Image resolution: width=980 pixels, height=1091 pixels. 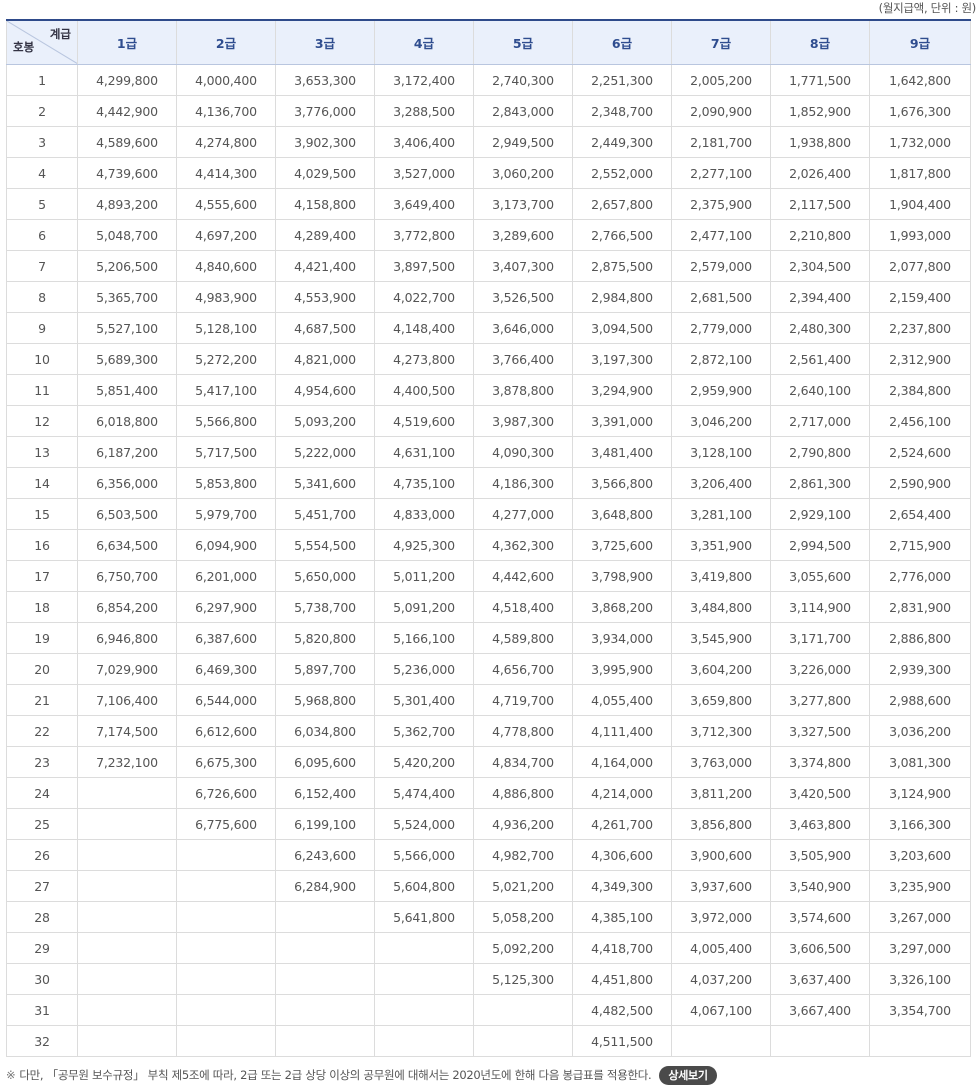 What do you see at coordinates (325, 359) in the screenshot?
I see `salary-cell: 4,821,000` at bounding box center [325, 359].